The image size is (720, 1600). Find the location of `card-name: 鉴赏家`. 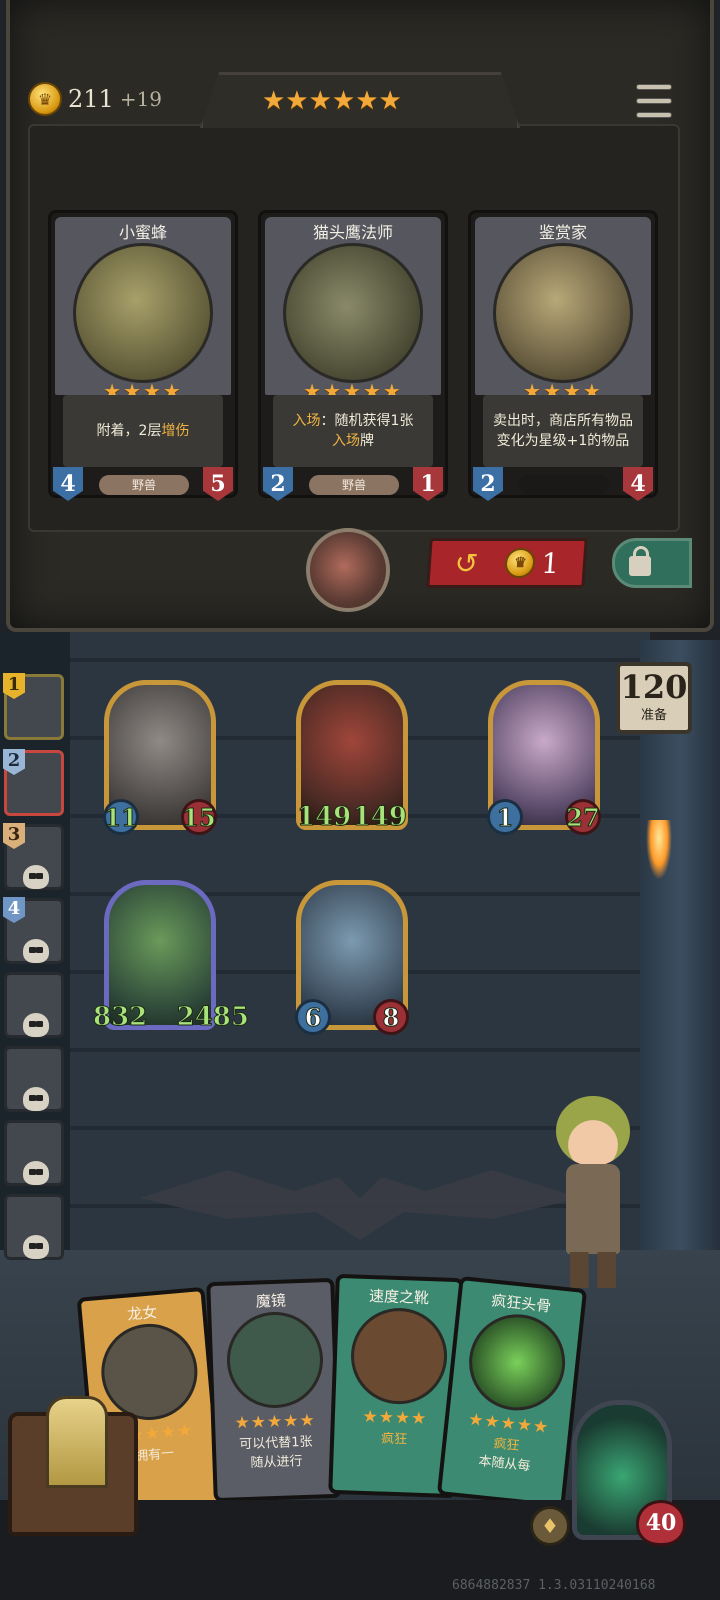

card-name: 鉴赏家 is located at coordinates (562, 232).